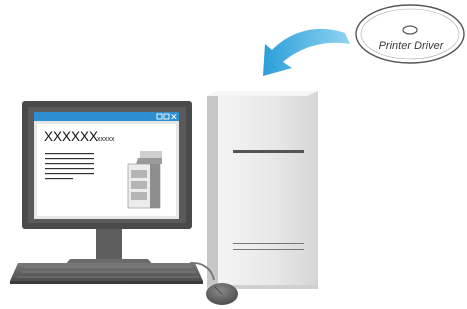 The height and width of the screenshot is (309, 467). What do you see at coordinates (306, 52) in the screenshot?
I see `curved-arrow-icon` at bounding box center [306, 52].